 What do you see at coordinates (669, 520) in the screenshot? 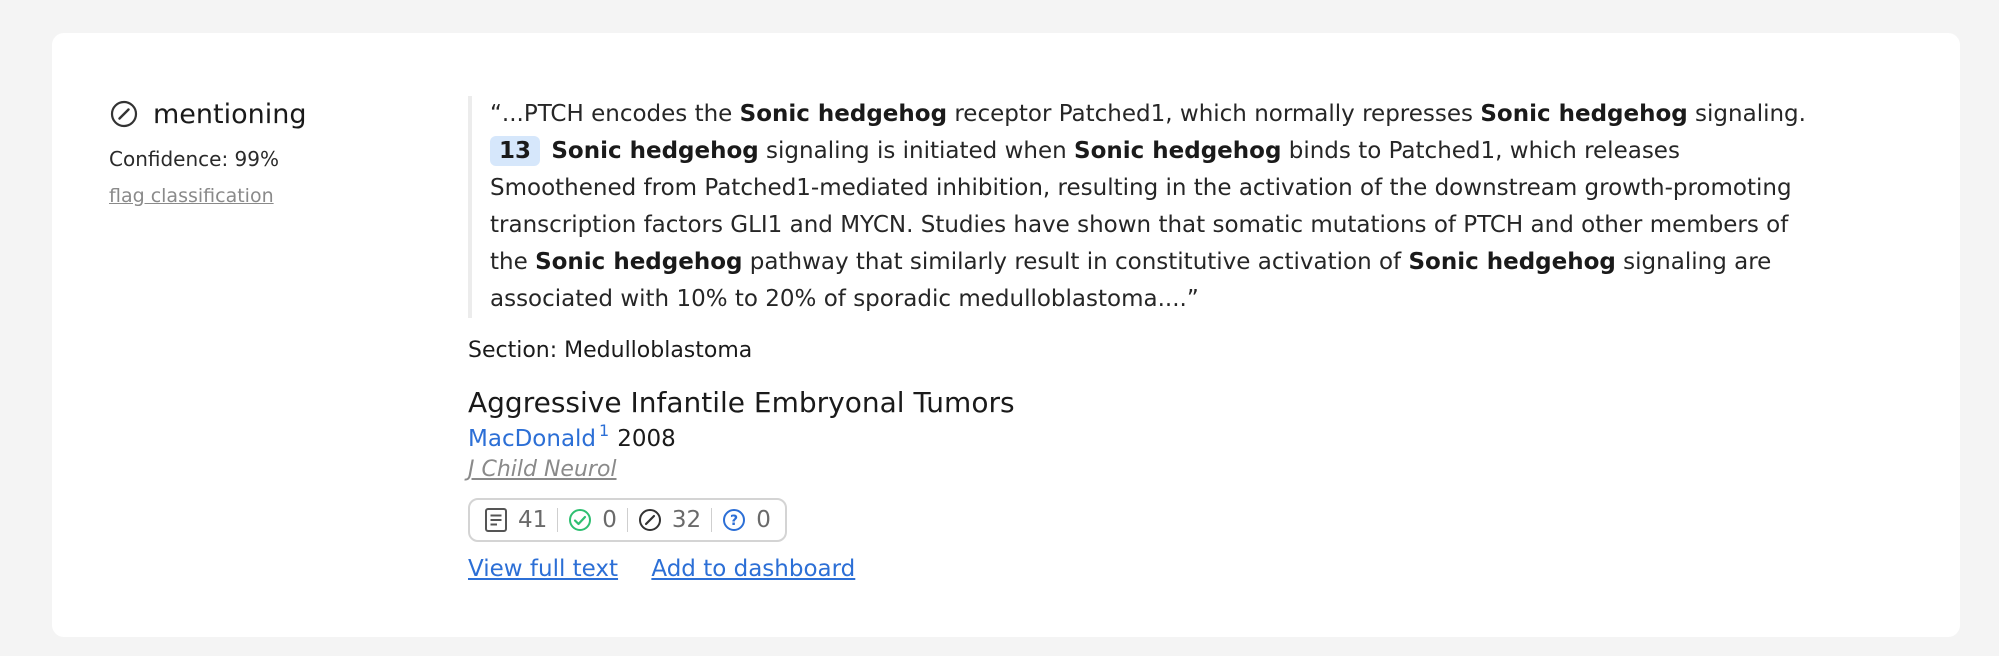
I see `mentioning-stat: 32` at bounding box center [669, 520].